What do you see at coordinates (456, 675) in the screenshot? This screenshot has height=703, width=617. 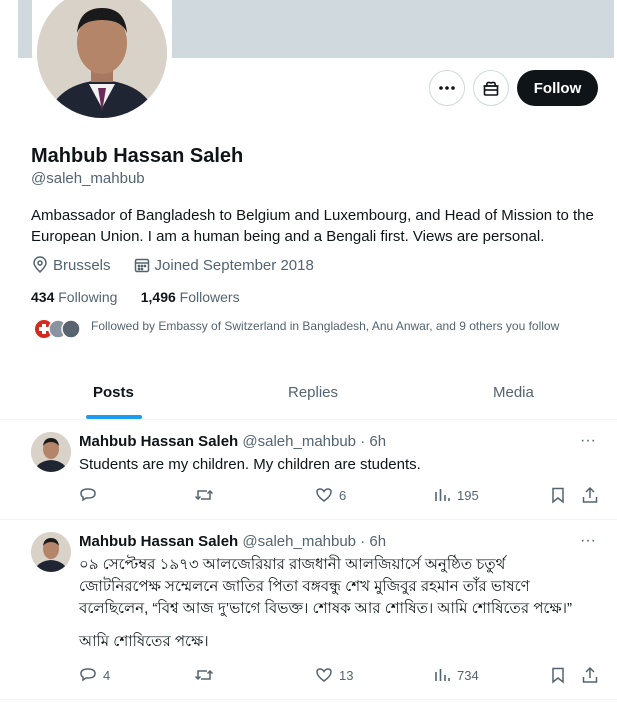 I see `views-button: 734` at bounding box center [456, 675].